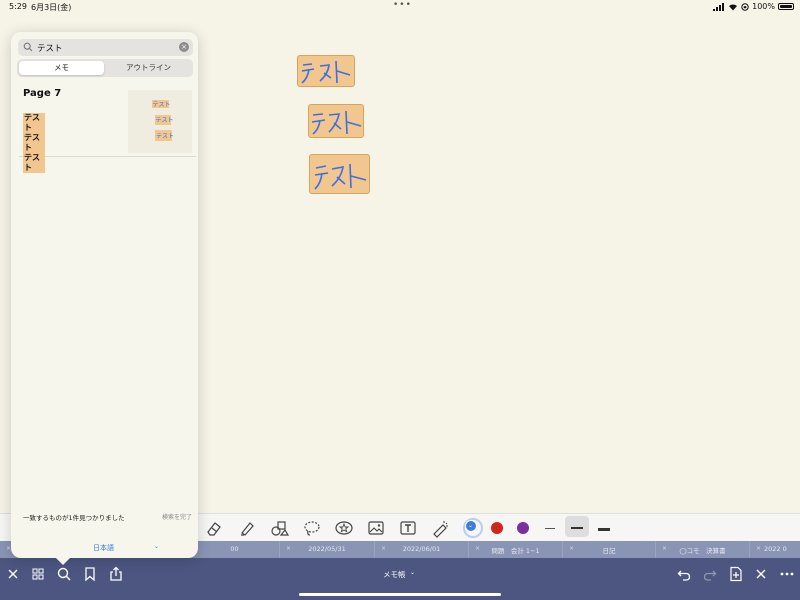 This screenshot has height=600, width=800. What do you see at coordinates (107, 128) in the screenshot?
I see `search-result-item: Page 7 テスト テスト テスト テスト テスト テスト` at bounding box center [107, 128].